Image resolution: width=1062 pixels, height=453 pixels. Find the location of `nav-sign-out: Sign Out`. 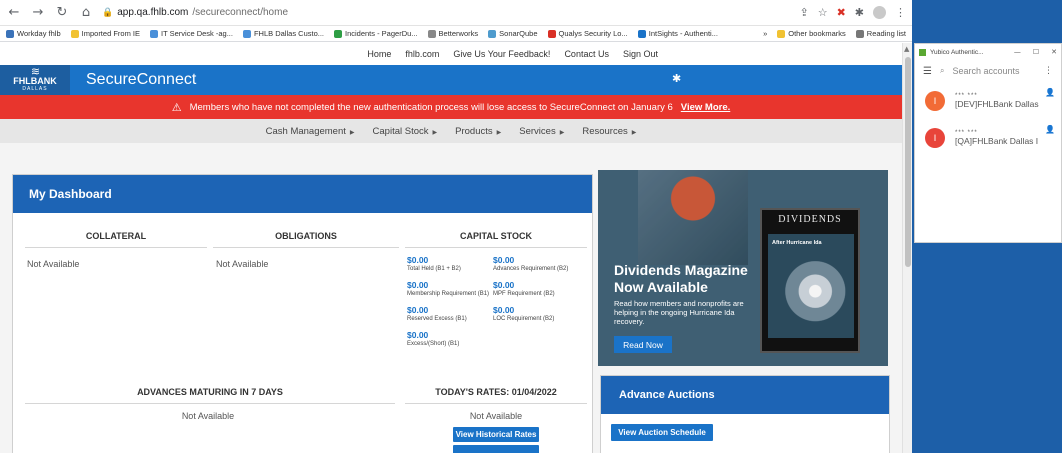

nav-sign-out: Sign Out is located at coordinates (640, 54).